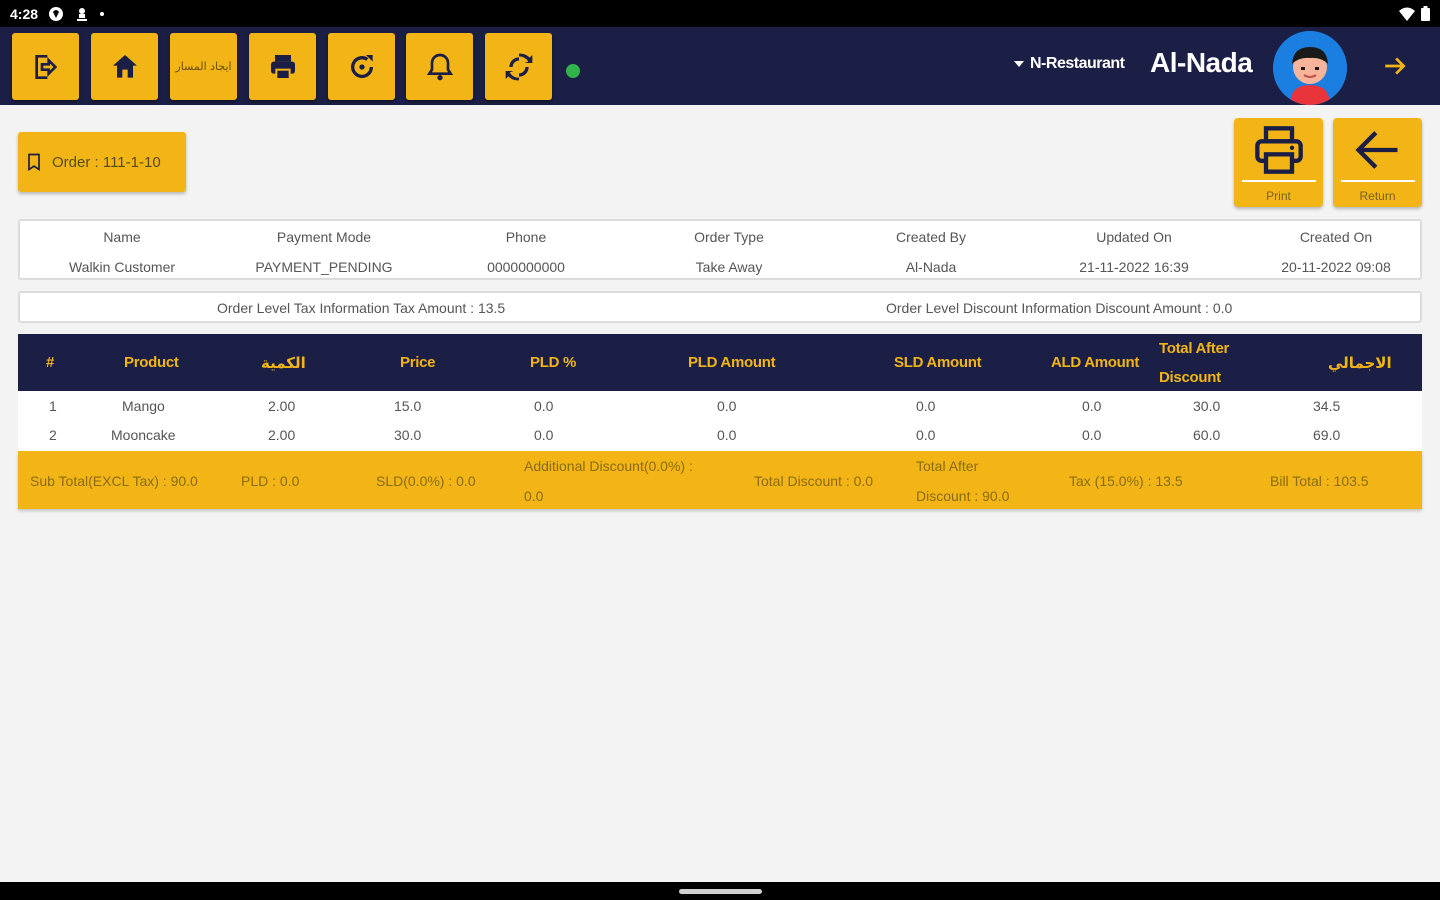 The height and width of the screenshot is (900, 1440). I want to click on system-navigation-bar, so click(720, 891).